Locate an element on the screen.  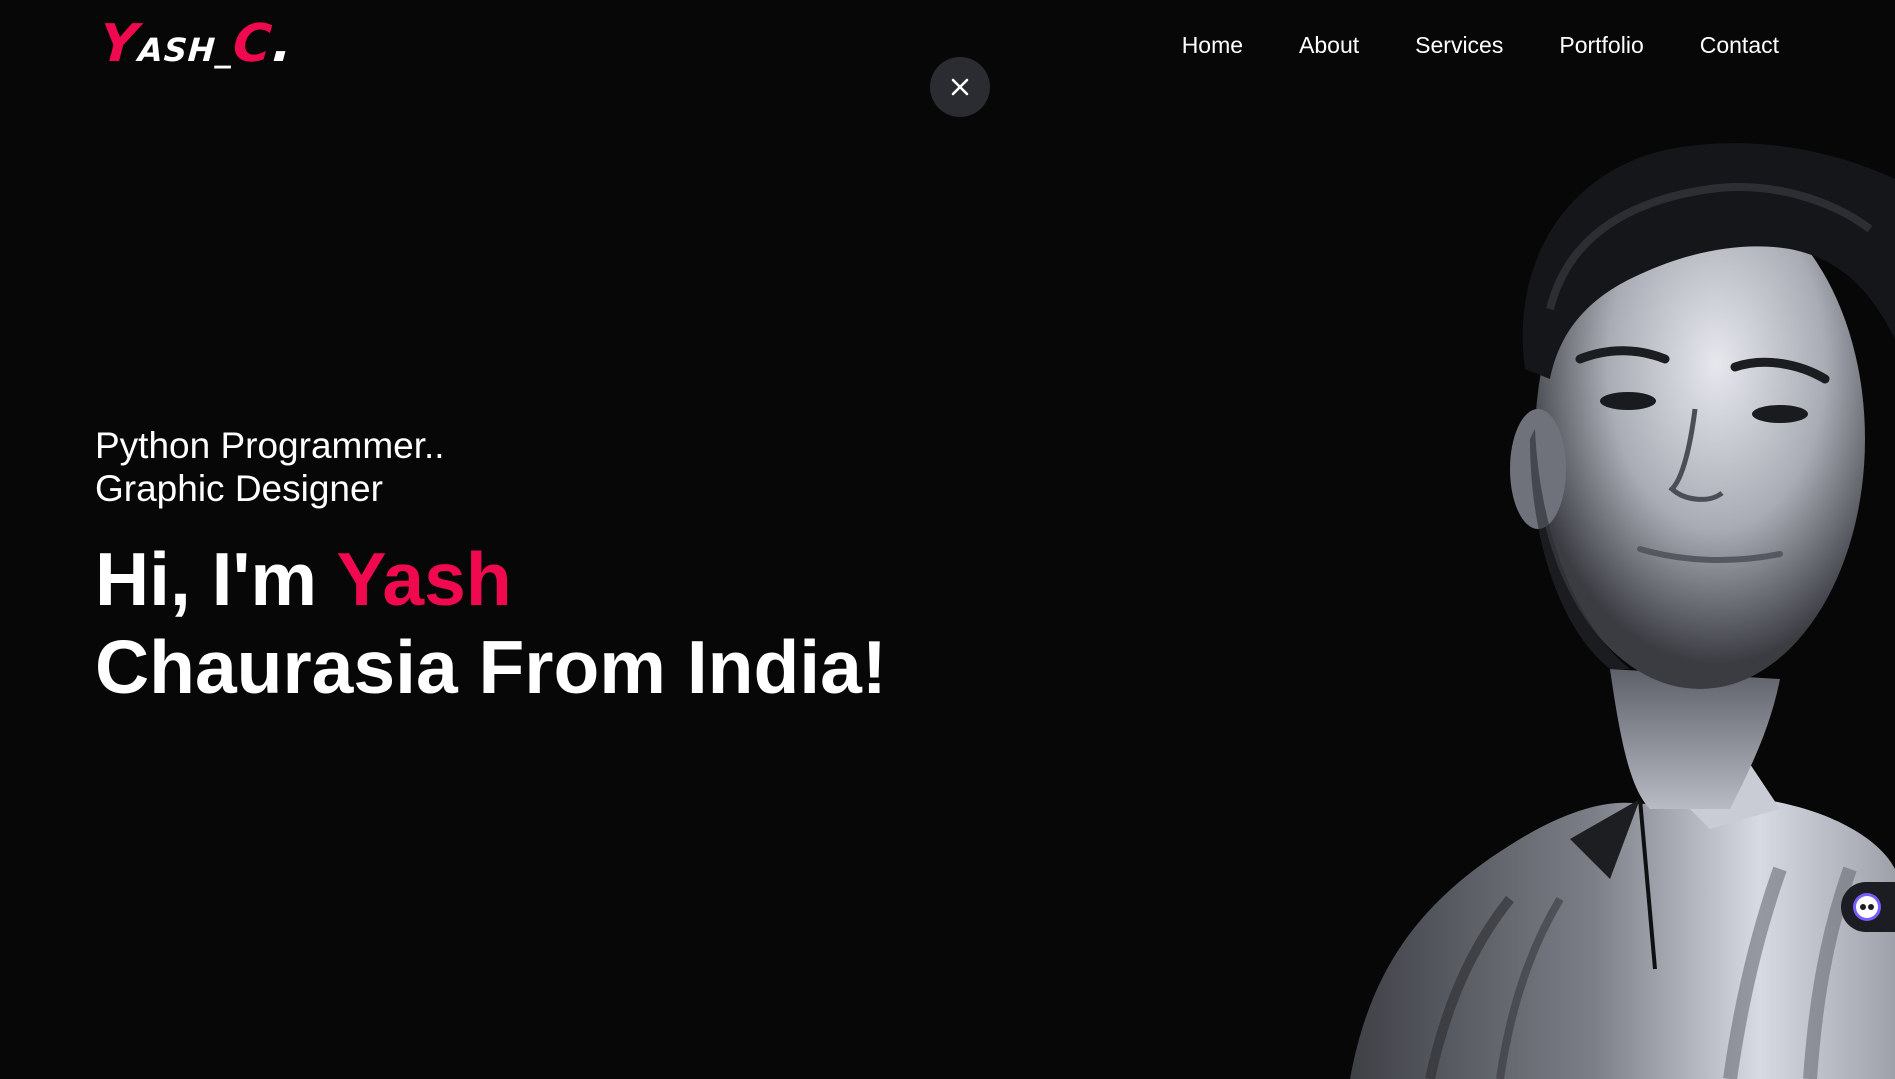
hero-headline: Hi, I'm Yash Chaurasia From India! is located at coordinates (491, 623).